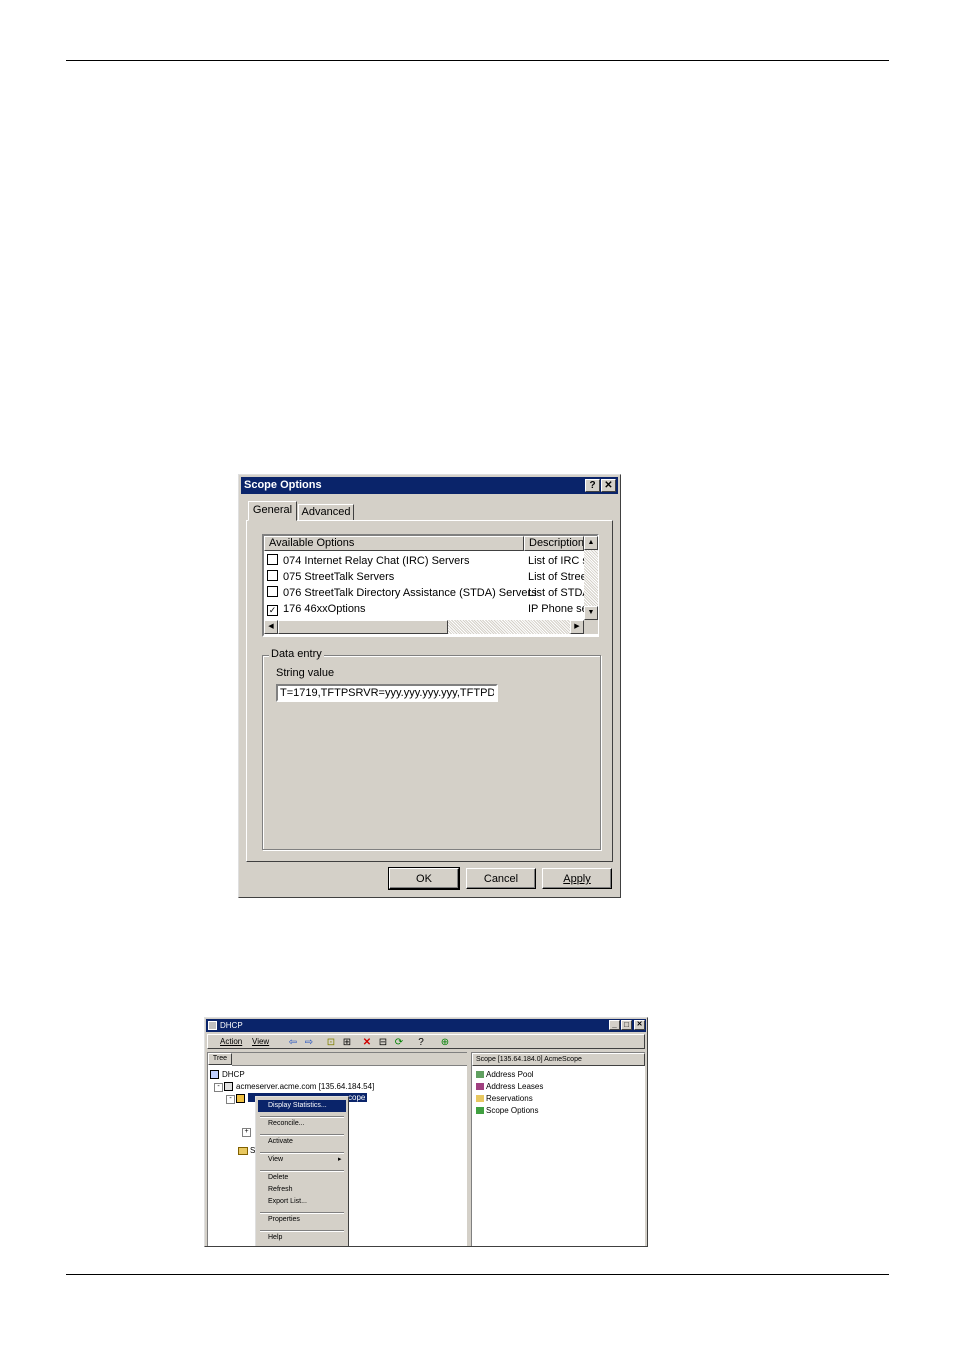  I want to click on option-row: 074 Internet Relay Chat (IRC) Servers, so click(368, 561).